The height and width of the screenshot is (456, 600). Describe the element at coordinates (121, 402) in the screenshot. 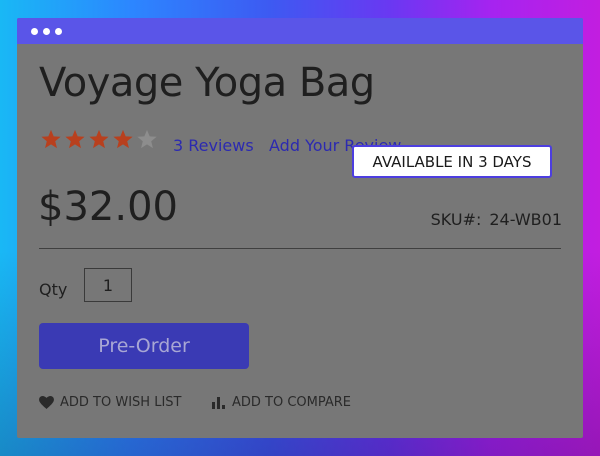

I see `wishlist-label: ADD TO WISH LIST` at that location.